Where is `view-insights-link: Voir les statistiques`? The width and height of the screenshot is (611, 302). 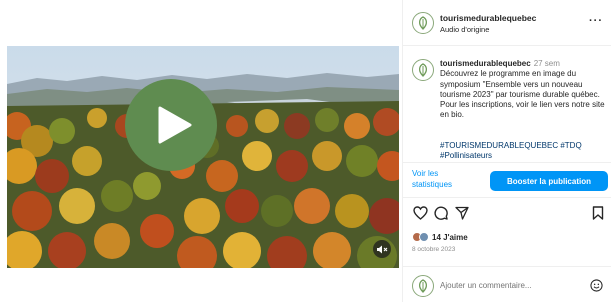
view-insights-link: Voir les statistiques is located at coordinates (442, 179).